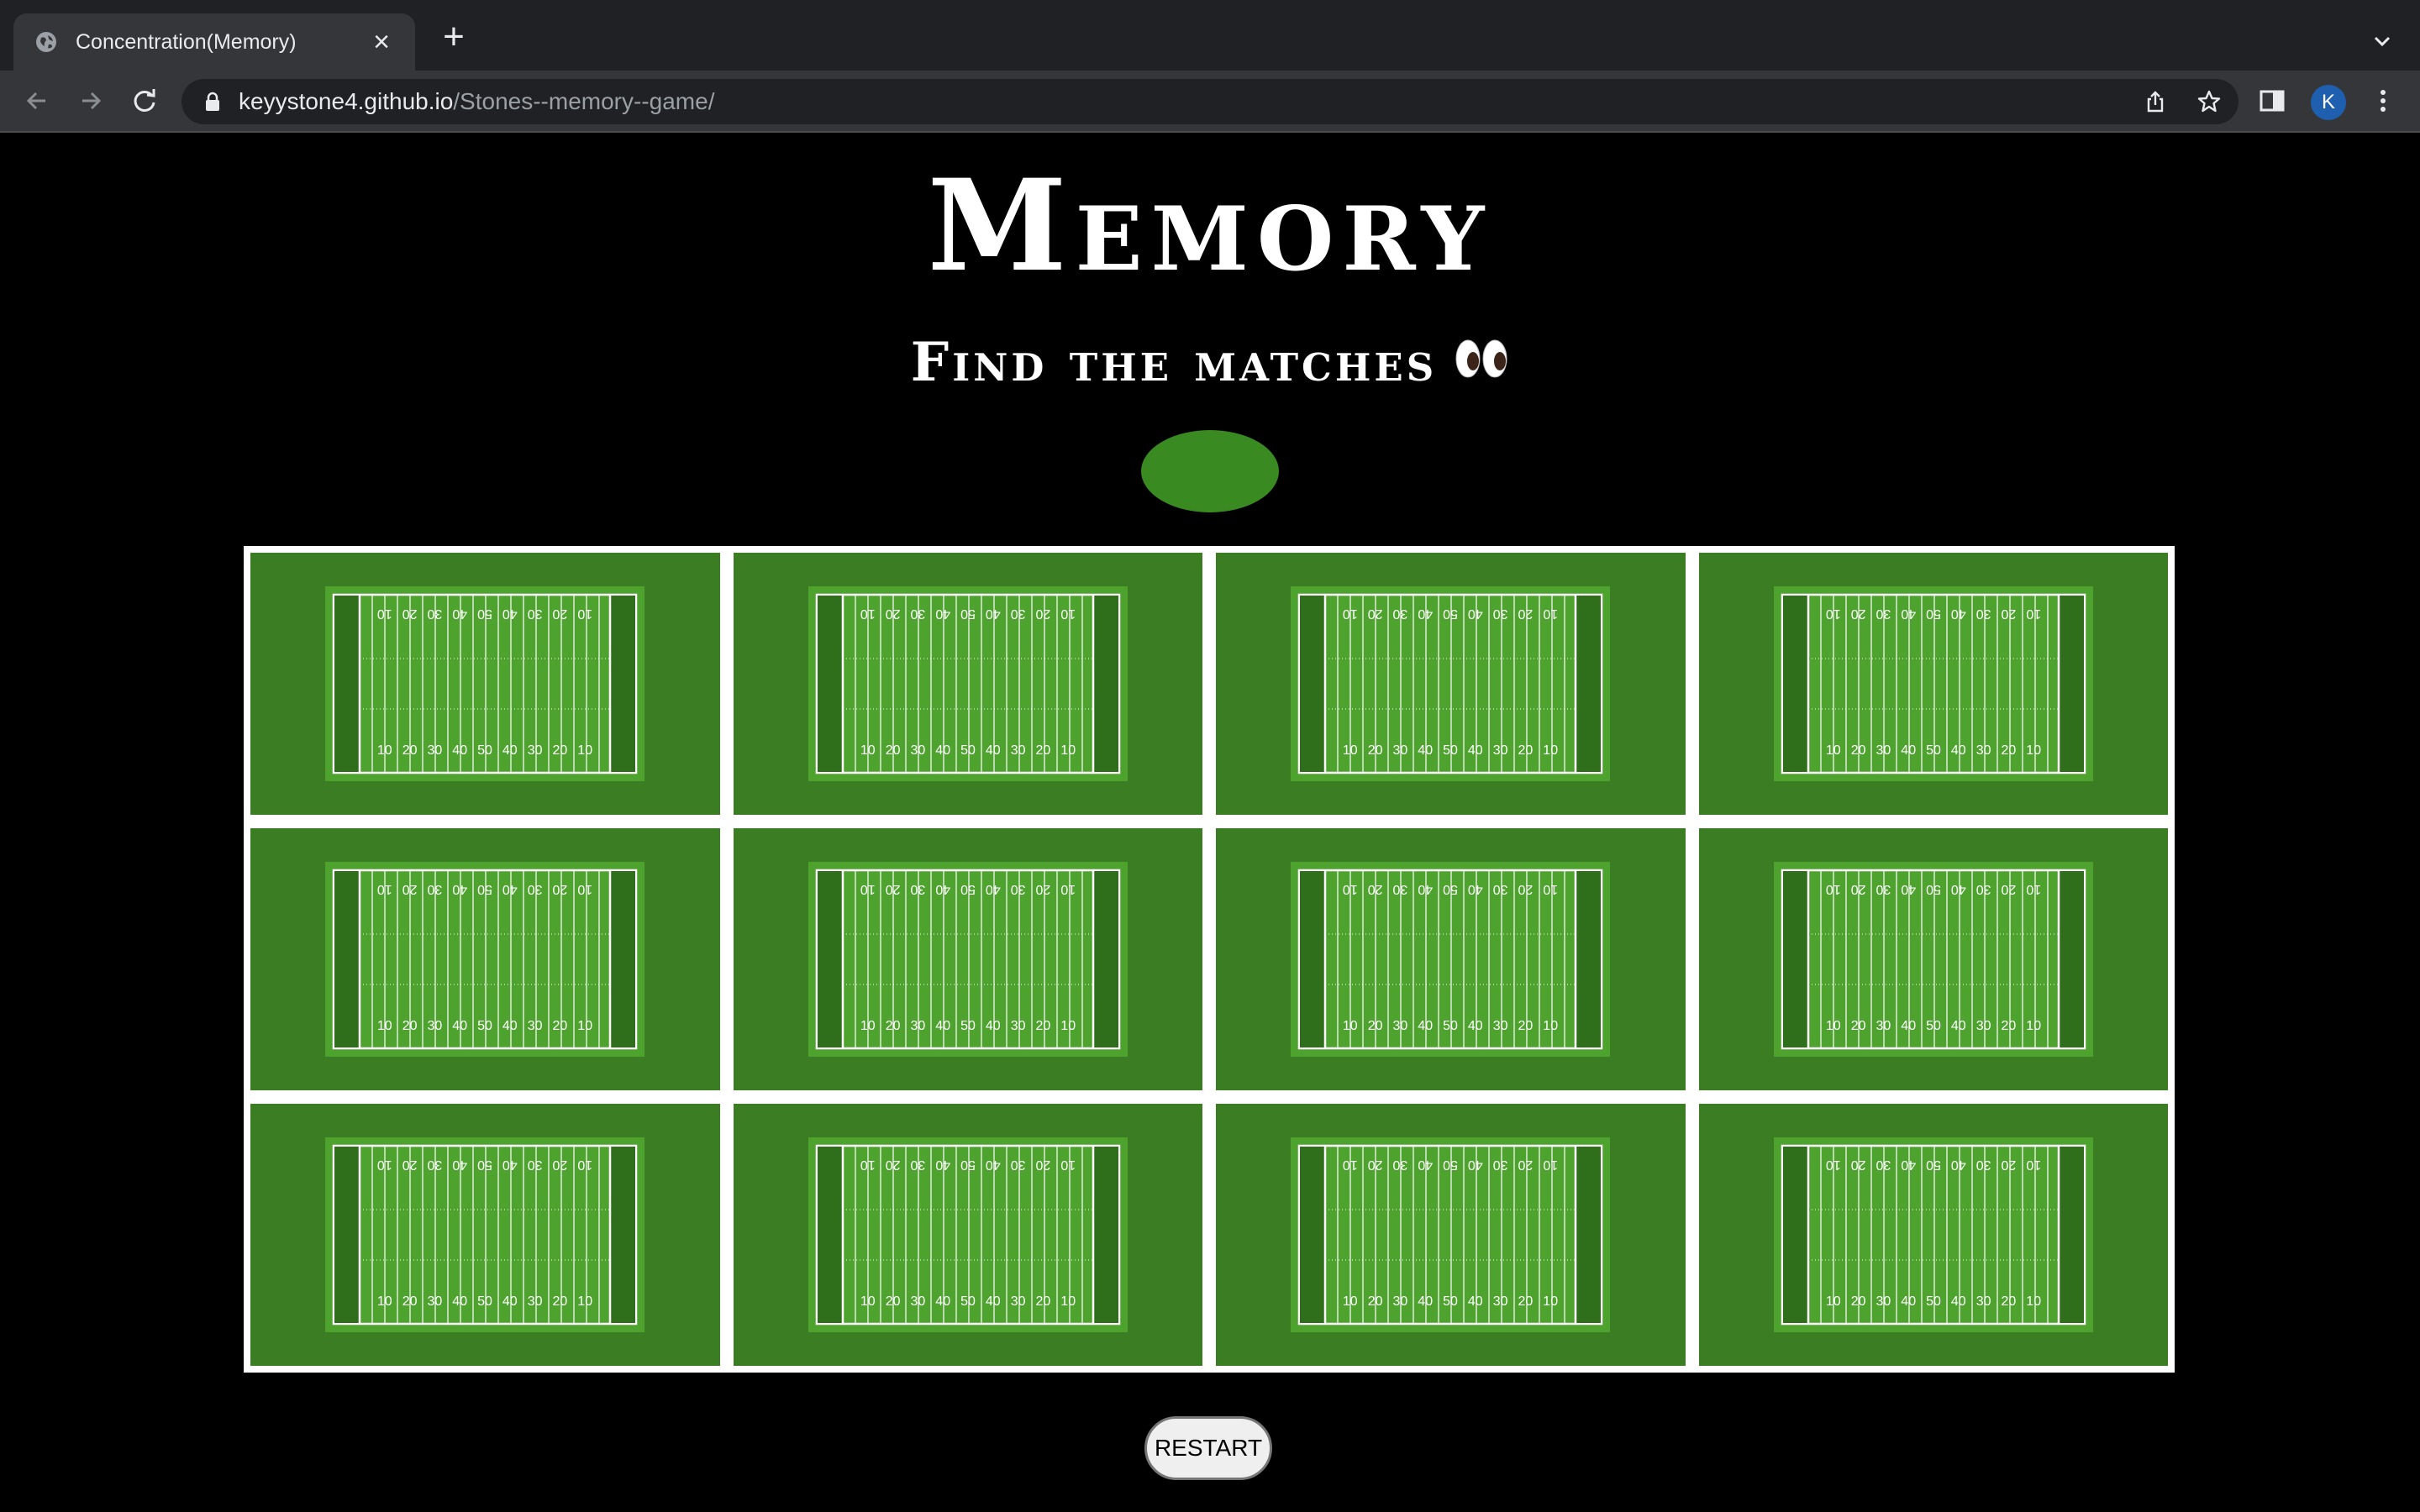 The image size is (2420, 1512). Describe the element at coordinates (2155, 101) in the screenshot. I see `share-icon` at that location.